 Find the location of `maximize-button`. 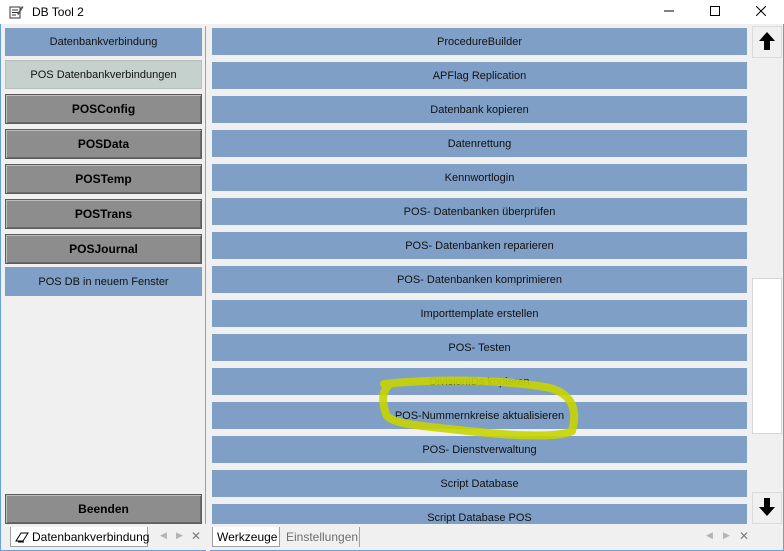

maximize-button is located at coordinates (715, 12).